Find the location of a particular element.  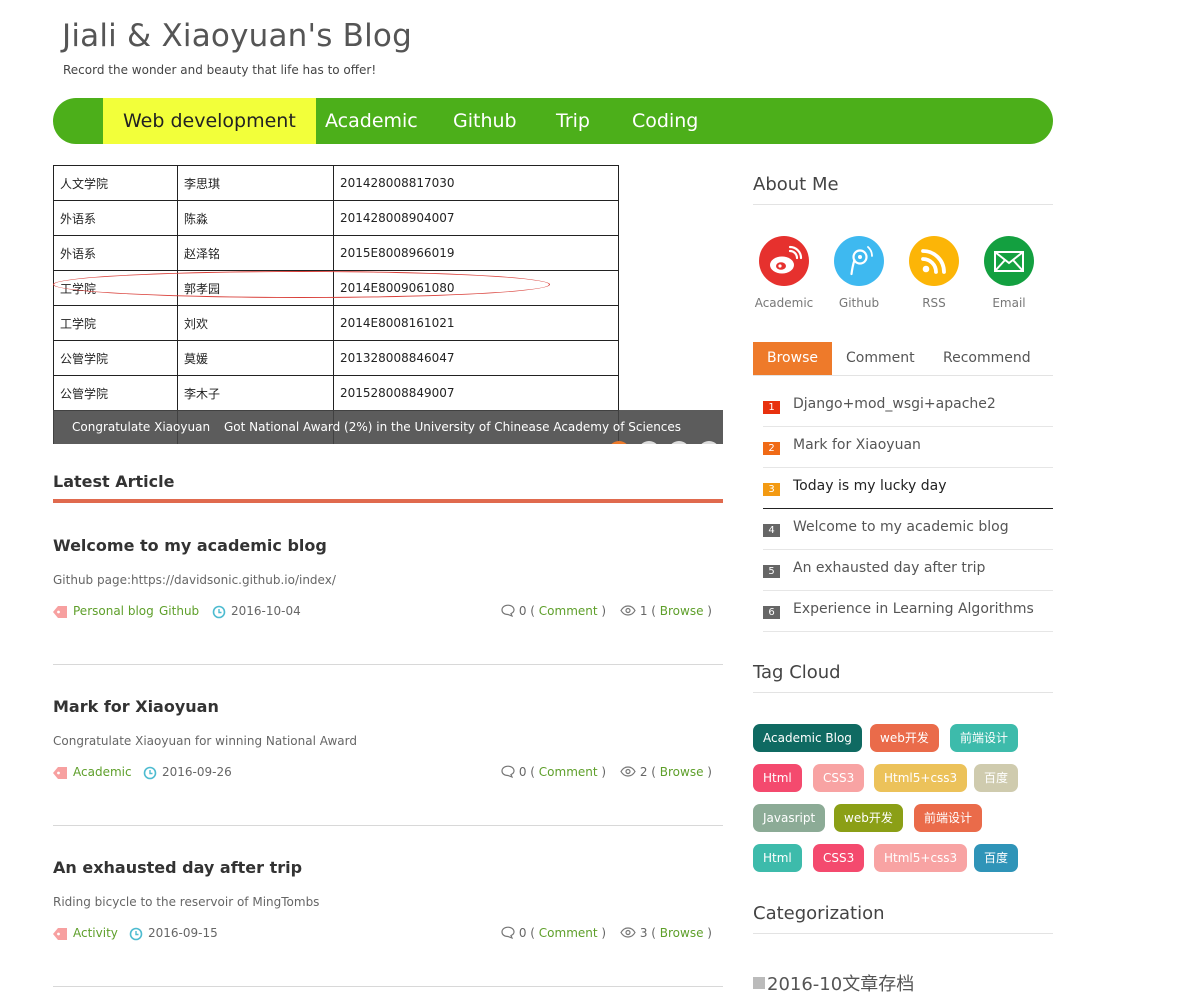

social-rss: RSS is located at coordinates (934, 273).